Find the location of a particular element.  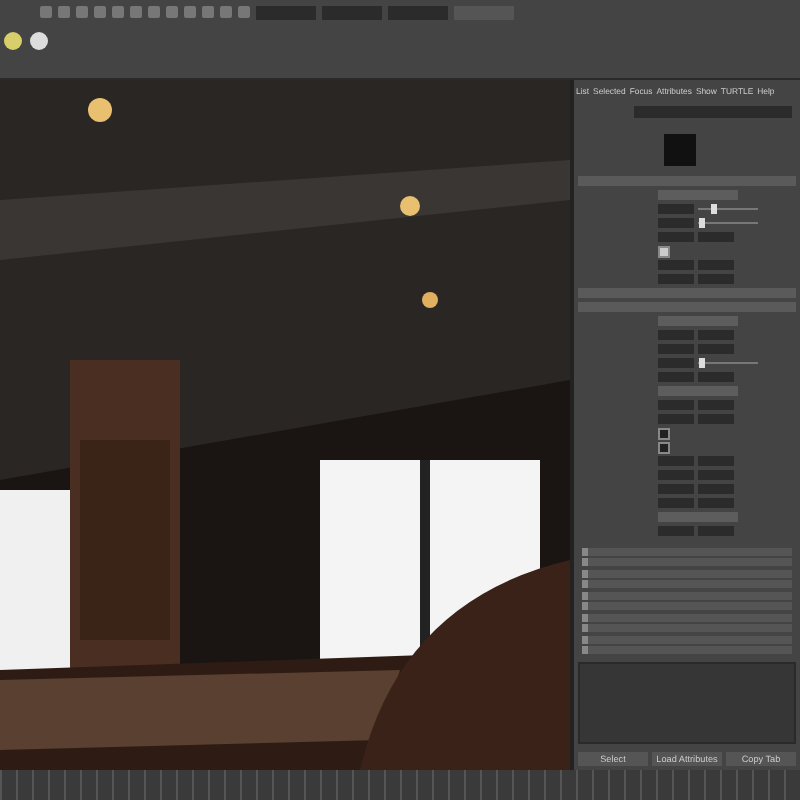

notes-field is located at coordinates (687, 702).